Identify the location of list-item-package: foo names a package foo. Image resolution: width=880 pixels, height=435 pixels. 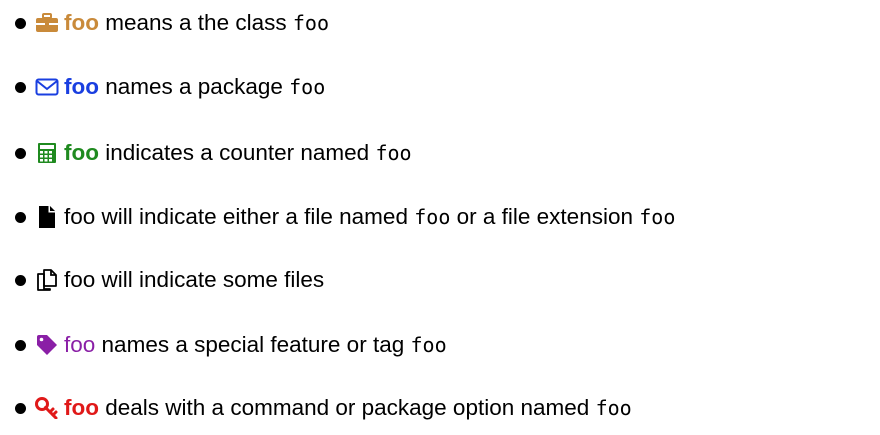
(162, 87).